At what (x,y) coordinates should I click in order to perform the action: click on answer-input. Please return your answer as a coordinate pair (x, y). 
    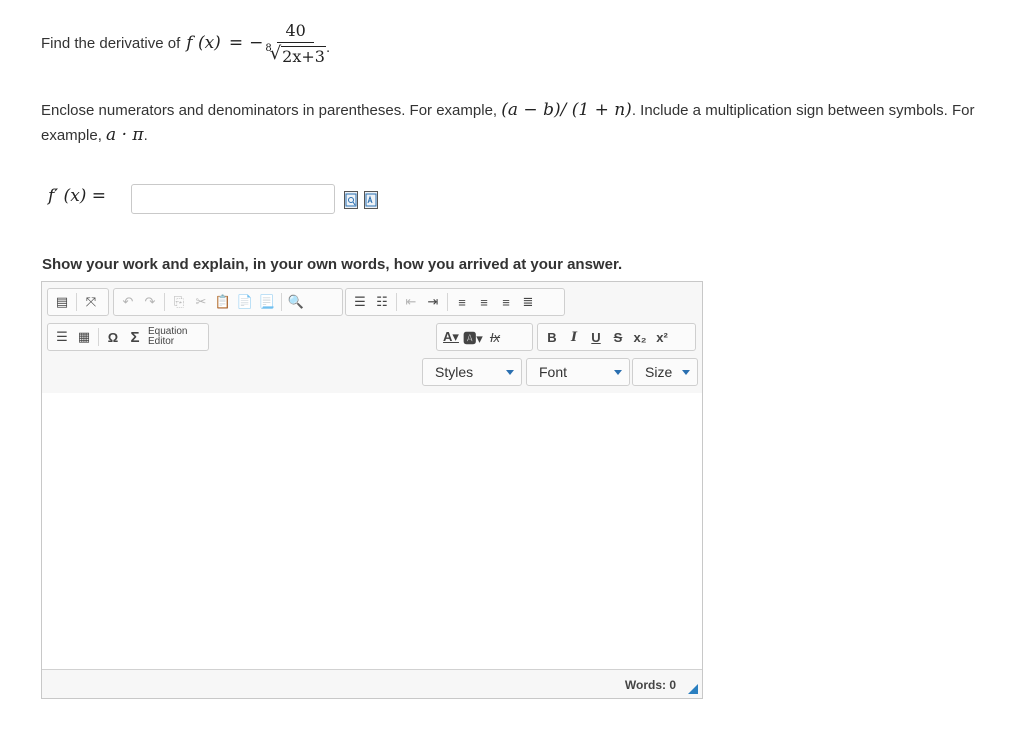
    Looking at the image, I should click on (233, 199).